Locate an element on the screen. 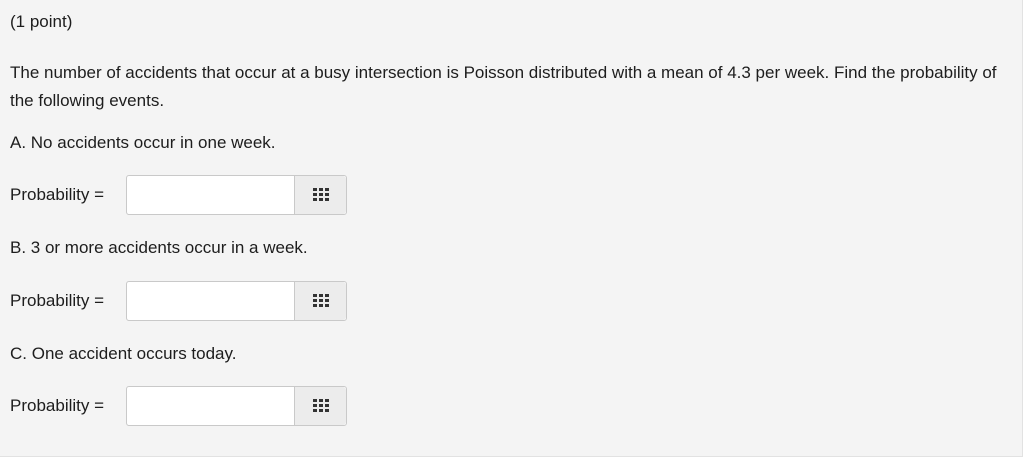 This screenshot has height=465, width=1024. part-a-answer-label: Probability = is located at coordinates (57, 194).